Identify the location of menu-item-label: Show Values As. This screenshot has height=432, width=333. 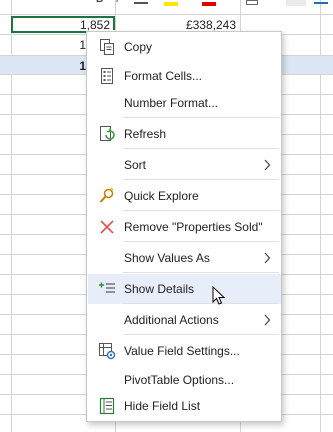
(167, 258).